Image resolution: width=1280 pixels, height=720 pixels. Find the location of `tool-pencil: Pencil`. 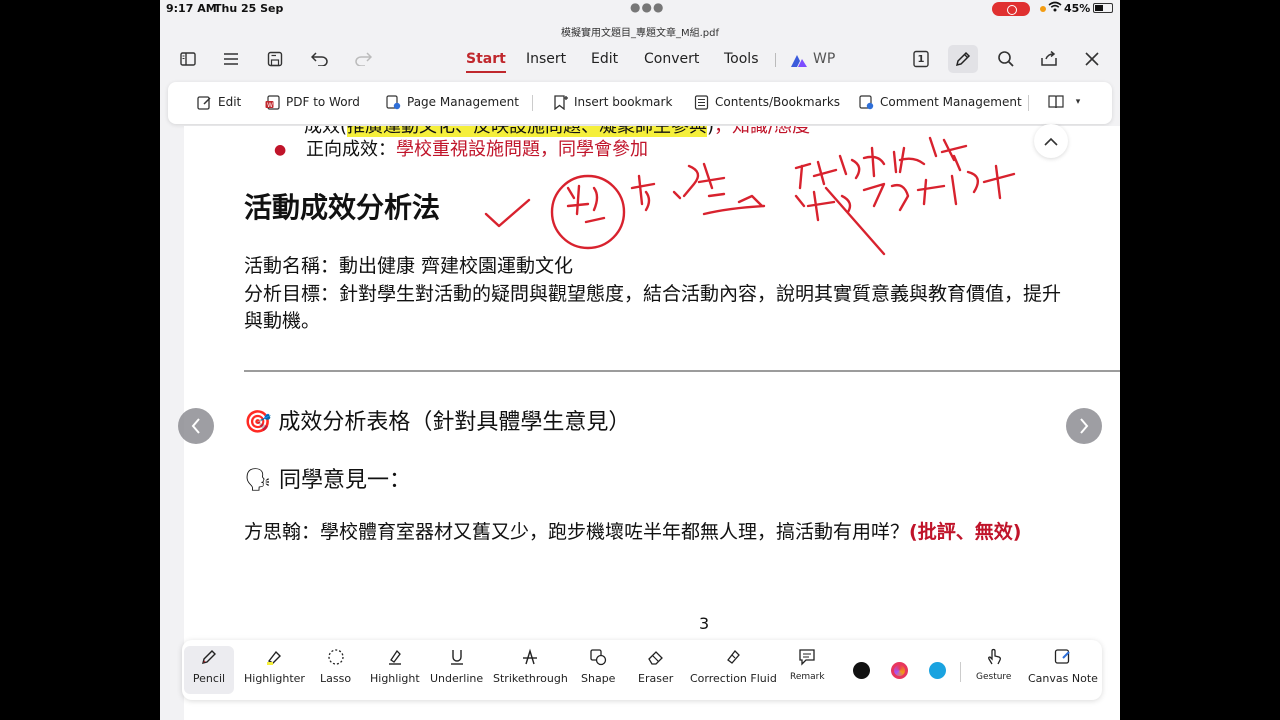

tool-pencil: Pencil is located at coordinates (209, 670).